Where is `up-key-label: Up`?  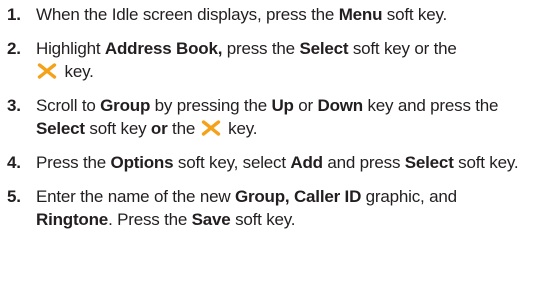
up-key-label: Up is located at coordinates (282, 105).